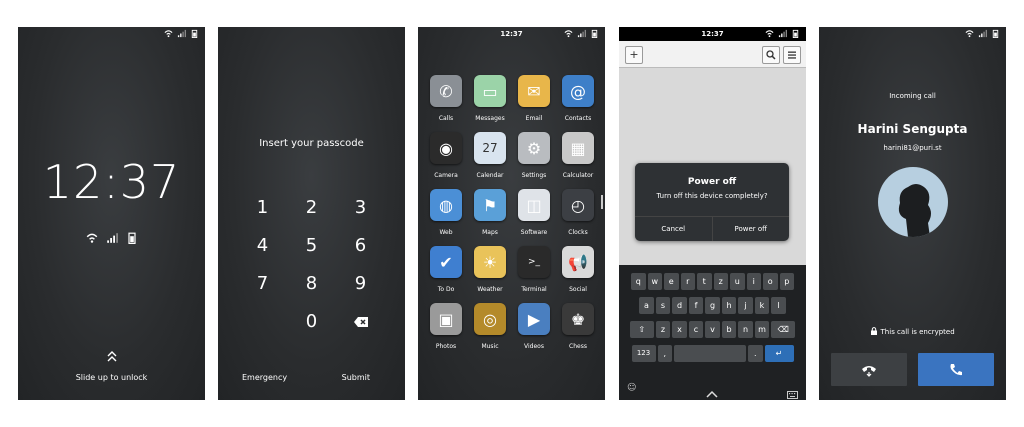  I want to click on status-bar: 12:37, so click(511, 34).